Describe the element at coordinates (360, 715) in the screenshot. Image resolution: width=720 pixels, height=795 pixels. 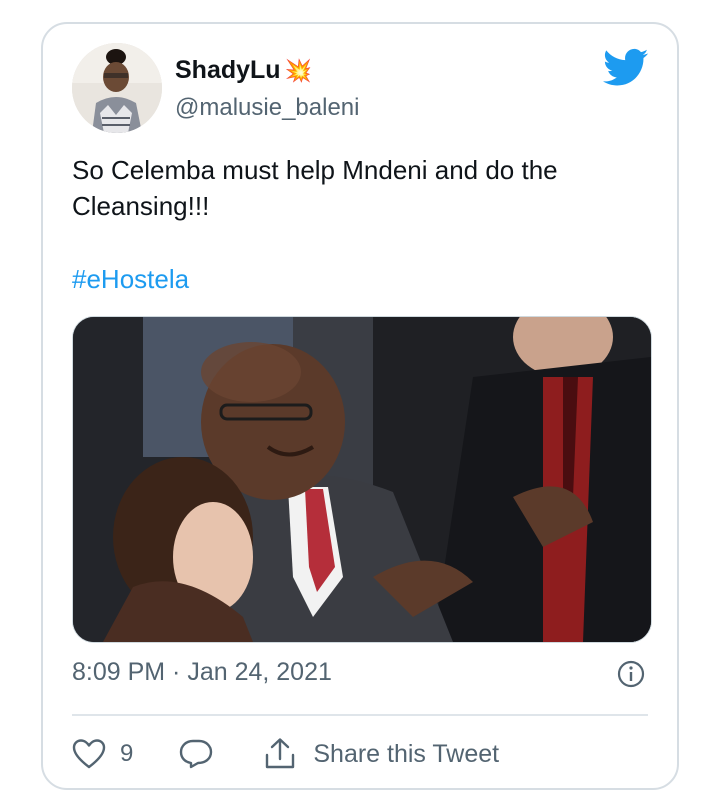
I see `divider` at that location.